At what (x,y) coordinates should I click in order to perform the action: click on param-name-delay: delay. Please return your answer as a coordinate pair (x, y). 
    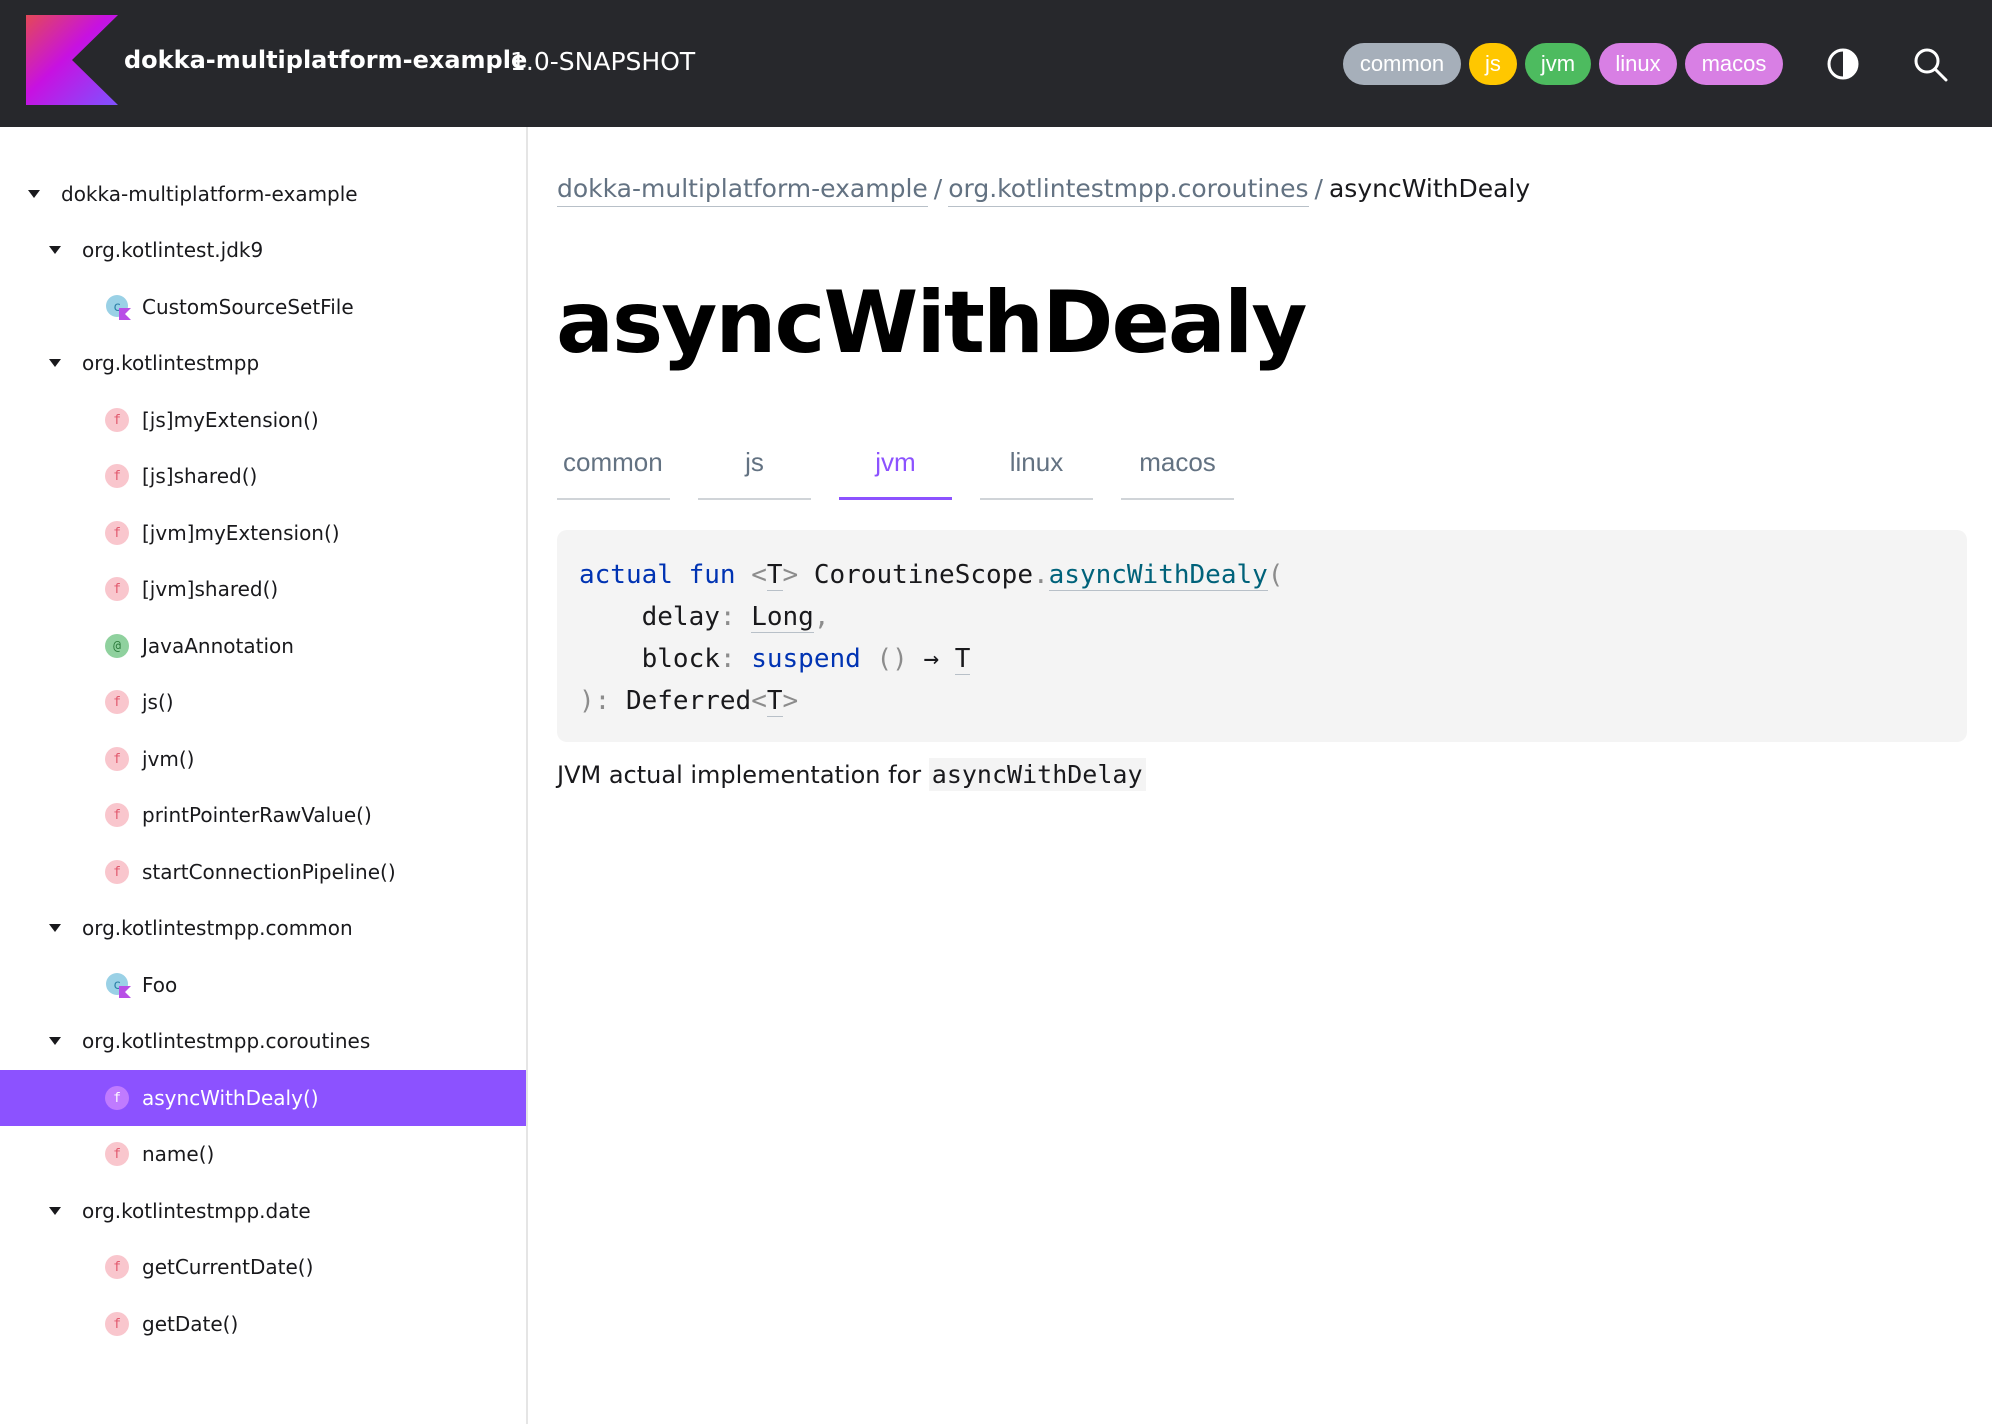
    Looking at the image, I should click on (680, 617).